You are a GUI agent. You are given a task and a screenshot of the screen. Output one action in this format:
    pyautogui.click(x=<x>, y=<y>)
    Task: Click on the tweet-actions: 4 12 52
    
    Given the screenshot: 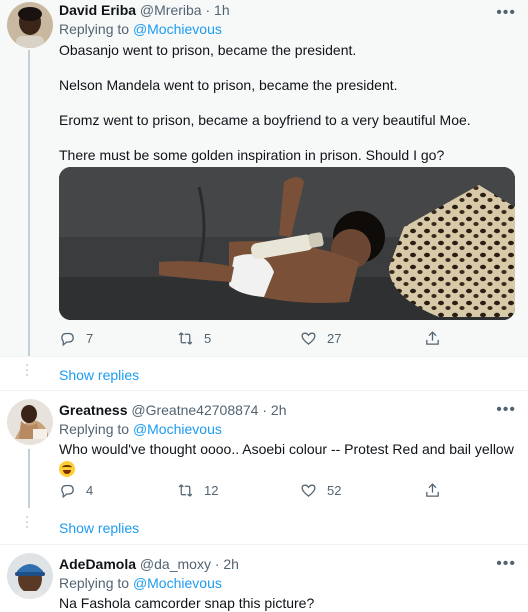 What is the action you would take?
    pyautogui.click(x=259, y=492)
    